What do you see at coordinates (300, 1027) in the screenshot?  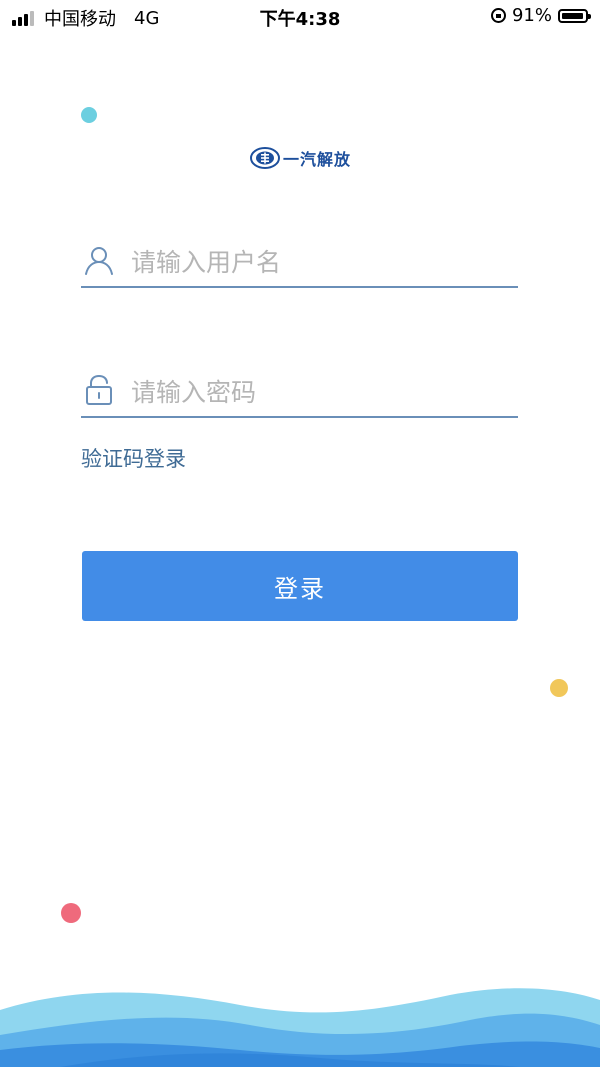 I see `decor-waves` at bounding box center [300, 1027].